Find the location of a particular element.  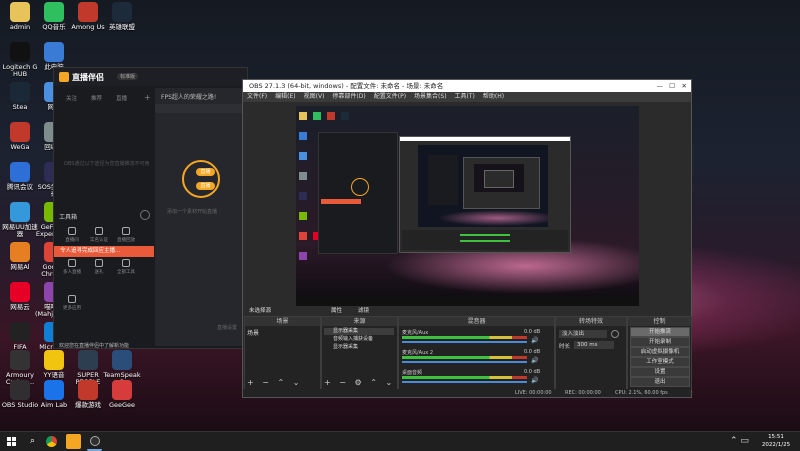

tab-live: 直播 is located at coordinates (121, 98).